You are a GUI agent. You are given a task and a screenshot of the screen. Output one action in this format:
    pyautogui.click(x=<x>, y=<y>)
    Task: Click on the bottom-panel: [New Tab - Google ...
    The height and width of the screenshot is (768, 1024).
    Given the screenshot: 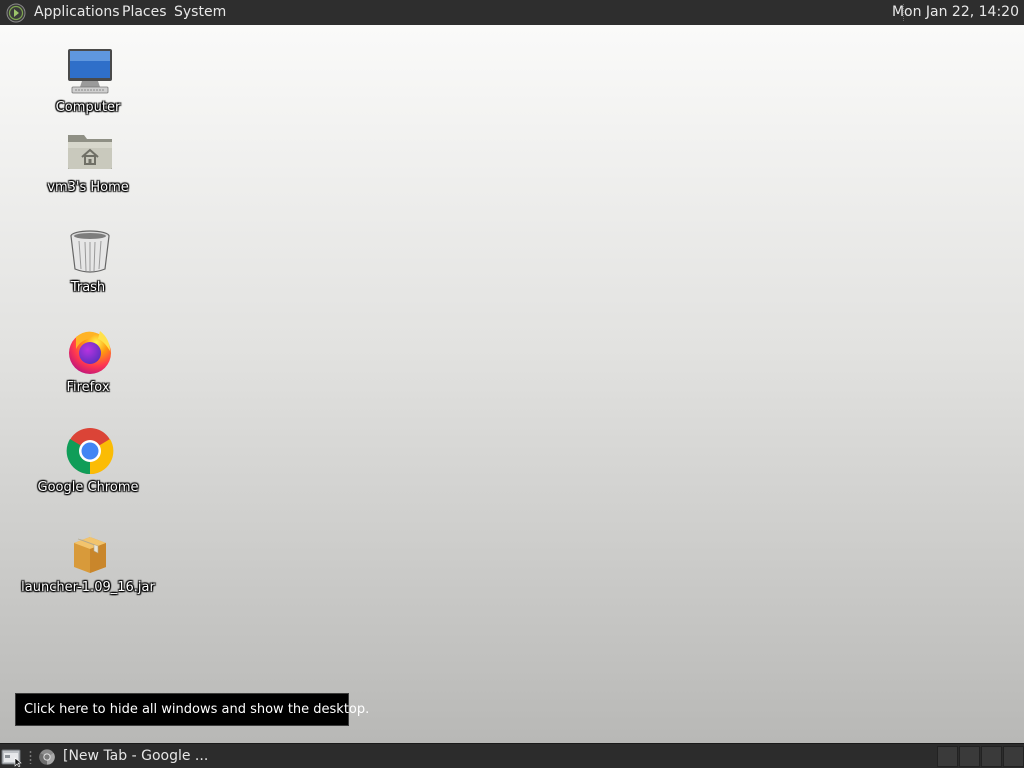 What is the action you would take?
    pyautogui.click(x=512, y=755)
    